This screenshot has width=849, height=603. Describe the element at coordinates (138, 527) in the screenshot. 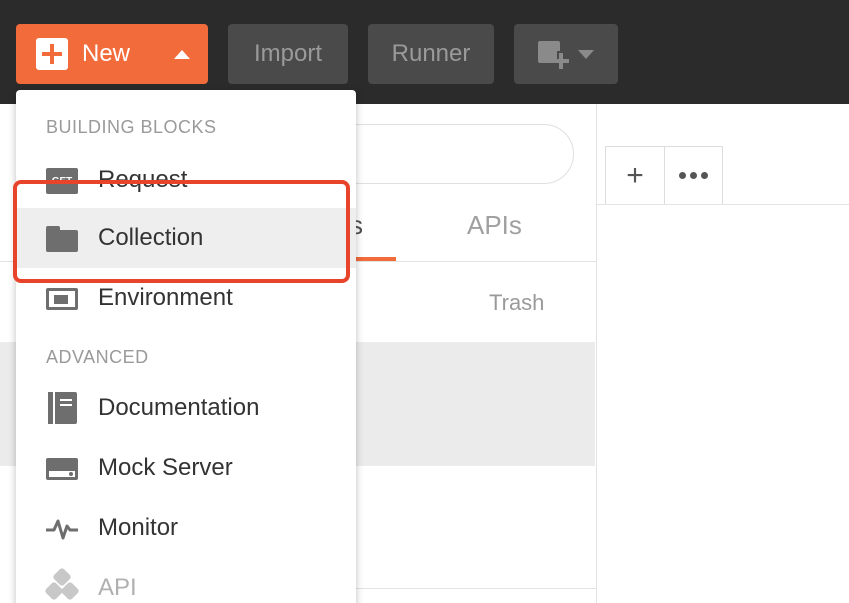

I see `menu-item-label: Monitor` at that location.